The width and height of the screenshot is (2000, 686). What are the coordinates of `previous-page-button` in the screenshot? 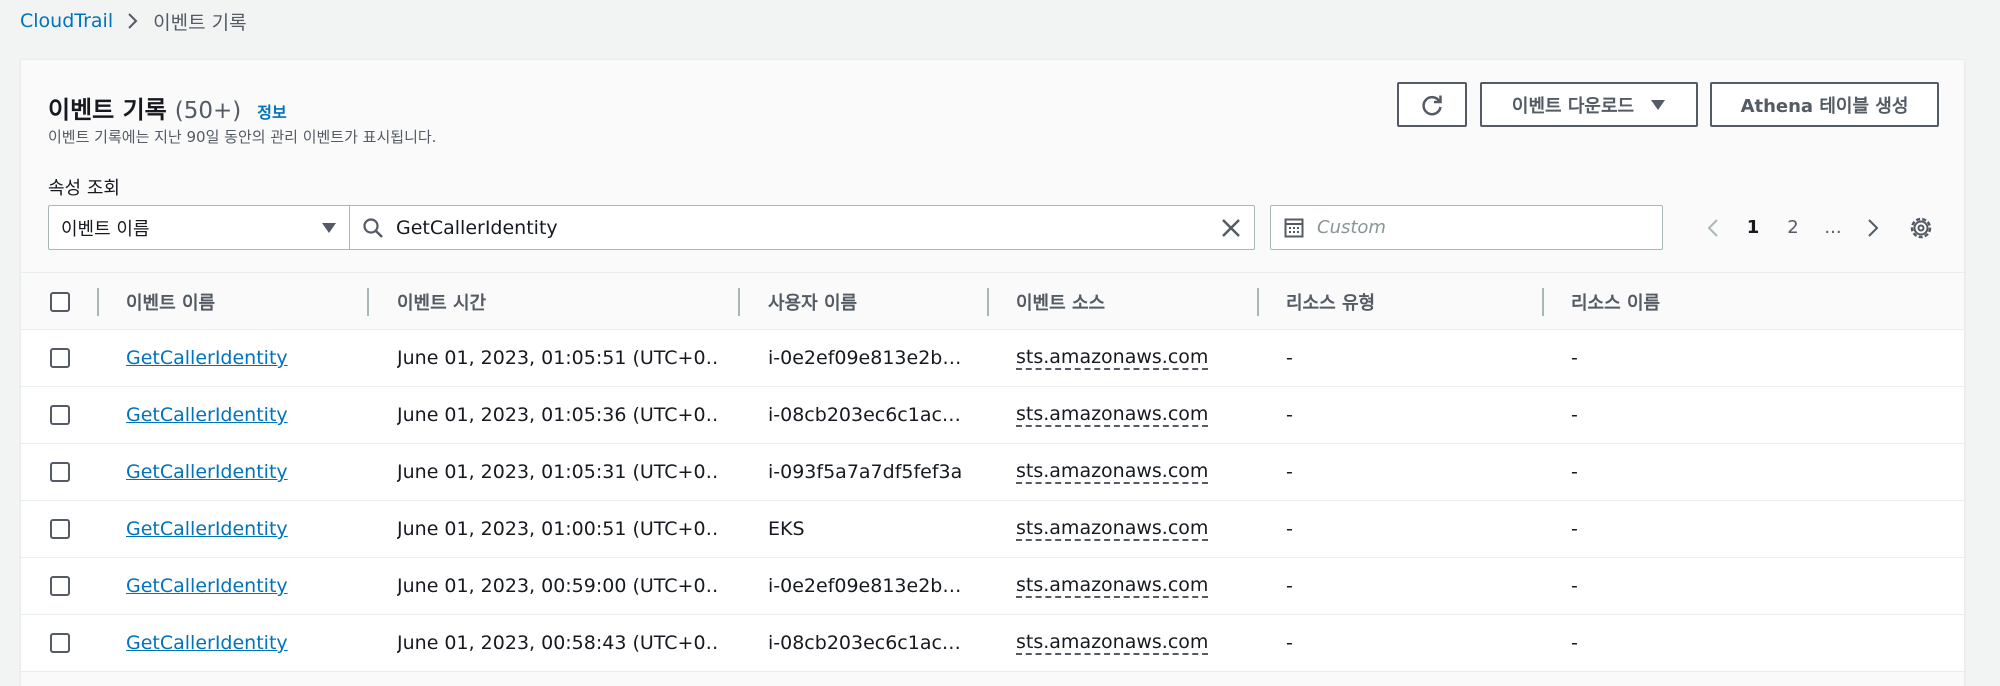 It's located at (1713, 228).